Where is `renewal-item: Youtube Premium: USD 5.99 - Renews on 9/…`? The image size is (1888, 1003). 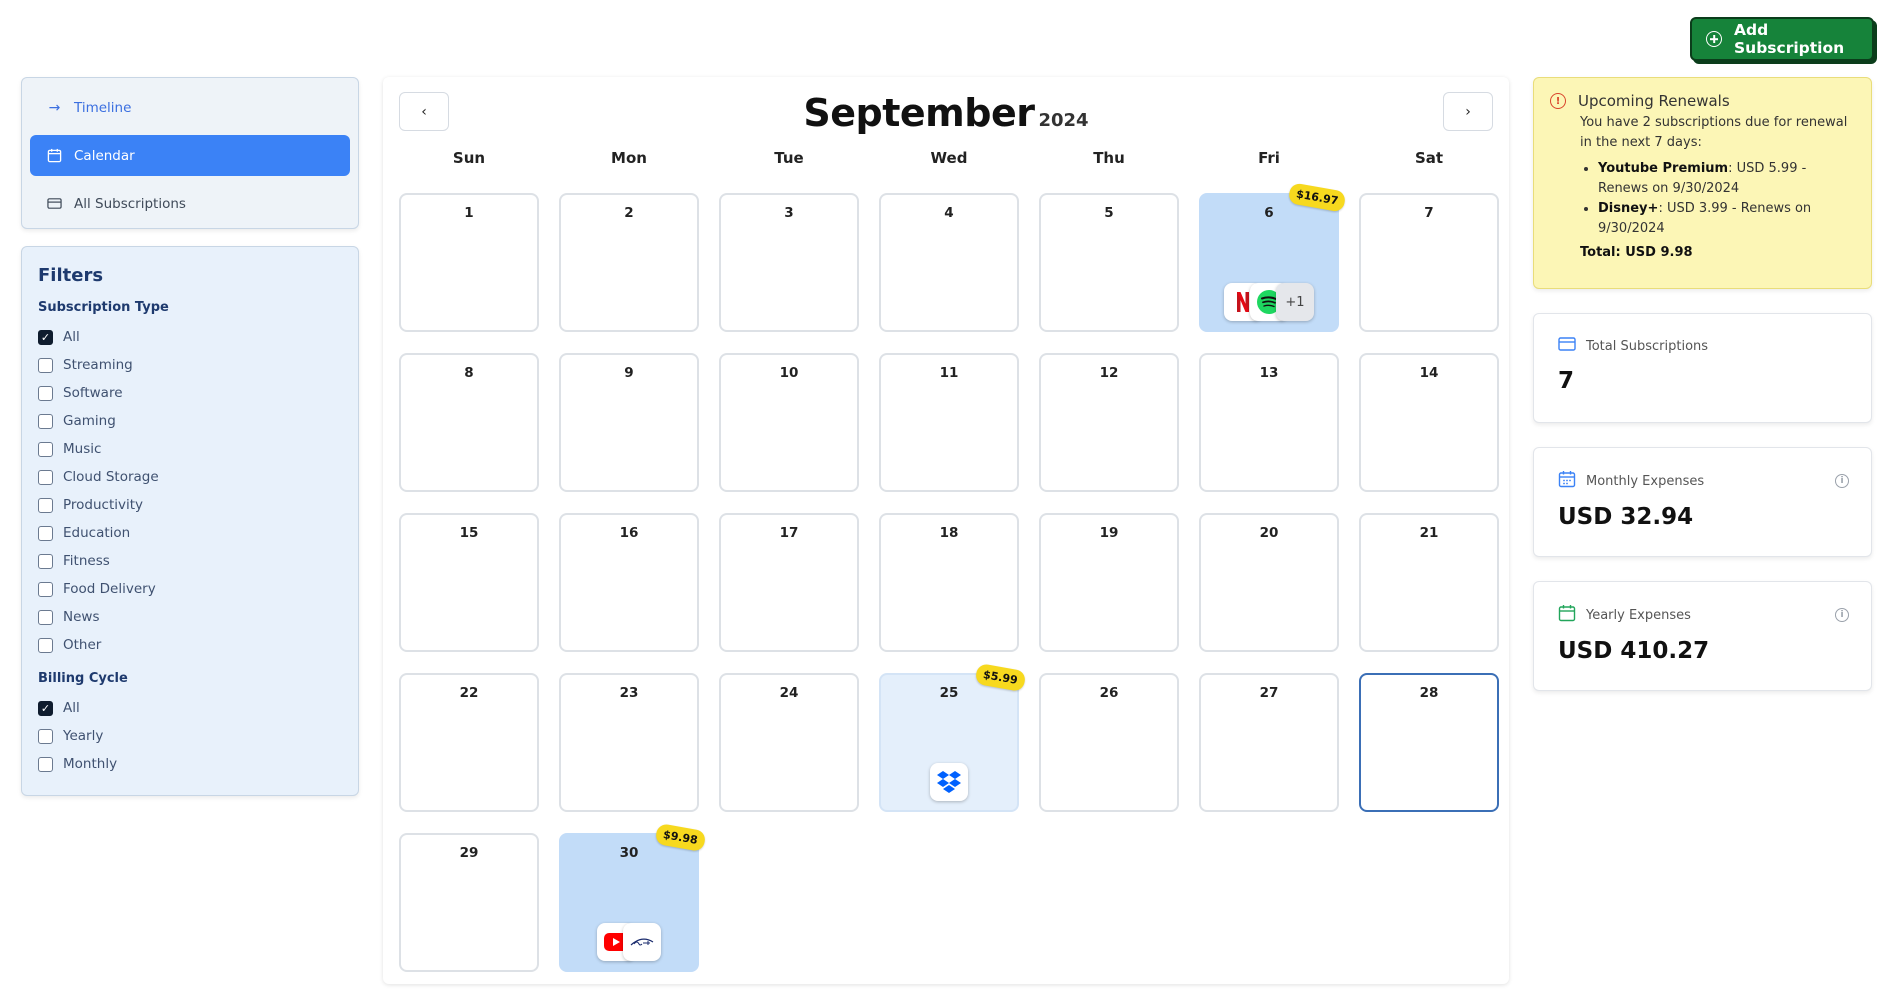 renewal-item: Youtube Premium: USD 5.99 - Renews on 9/… is located at coordinates (1726, 179).